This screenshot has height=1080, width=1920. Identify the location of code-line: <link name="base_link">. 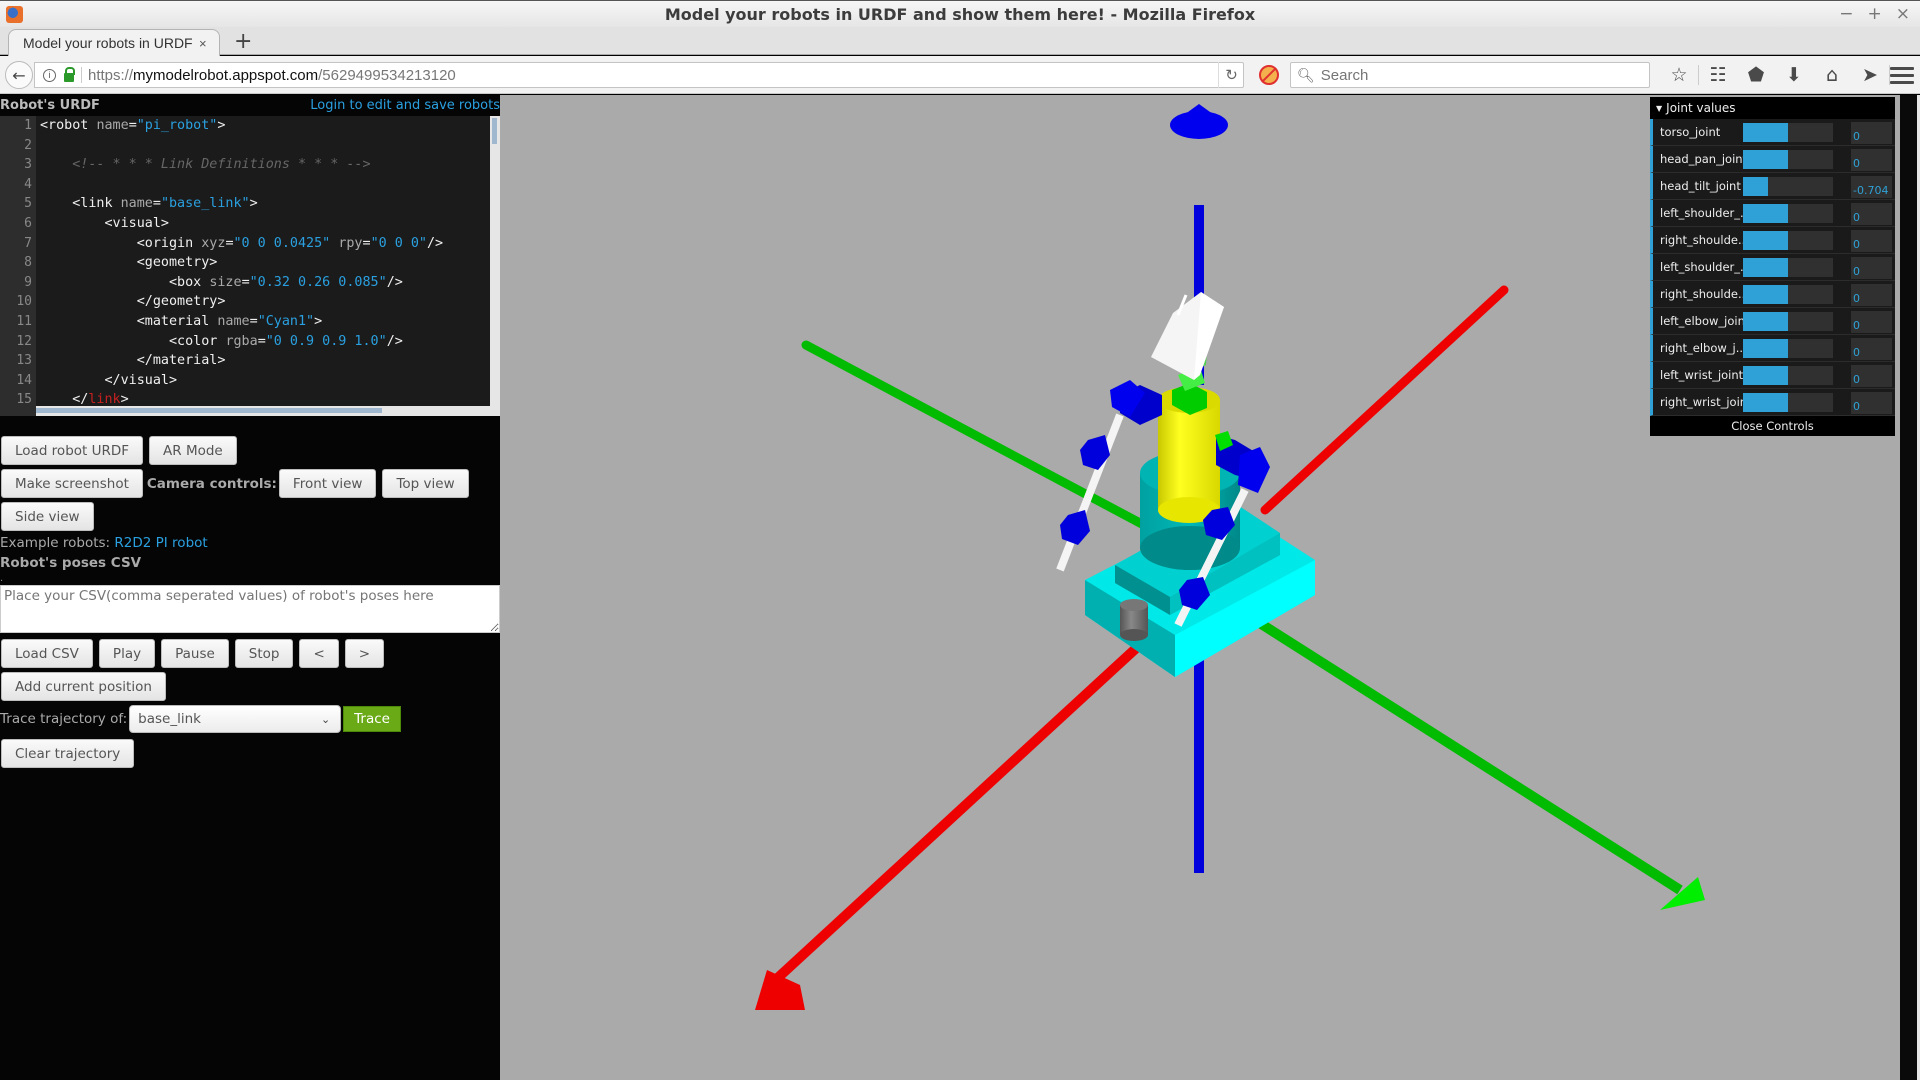
(265, 204).